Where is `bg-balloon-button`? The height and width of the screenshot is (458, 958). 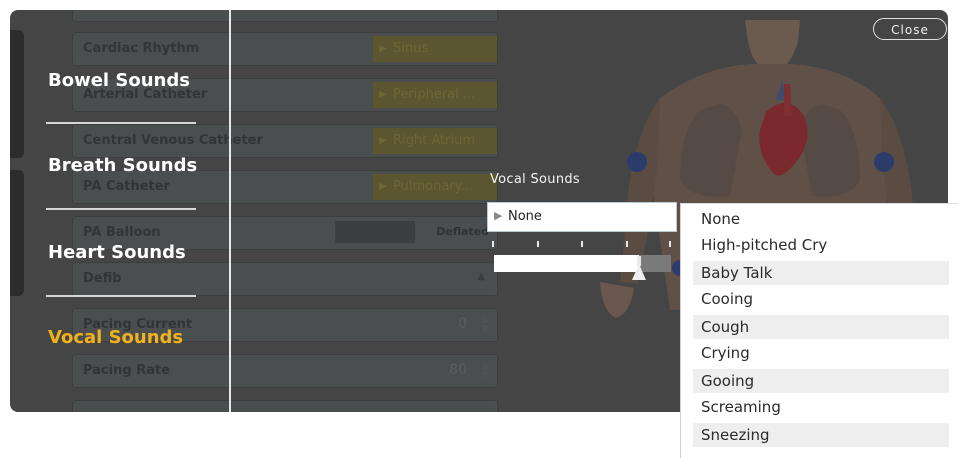
bg-balloon-button is located at coordinates (375, 232).